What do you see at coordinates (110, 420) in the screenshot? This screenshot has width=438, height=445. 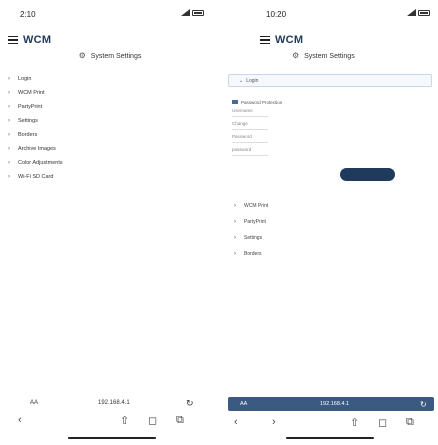 I see `browser-toolbar: ‹ ⇧ ◻ ⧉` at bounding box center [110, 420].